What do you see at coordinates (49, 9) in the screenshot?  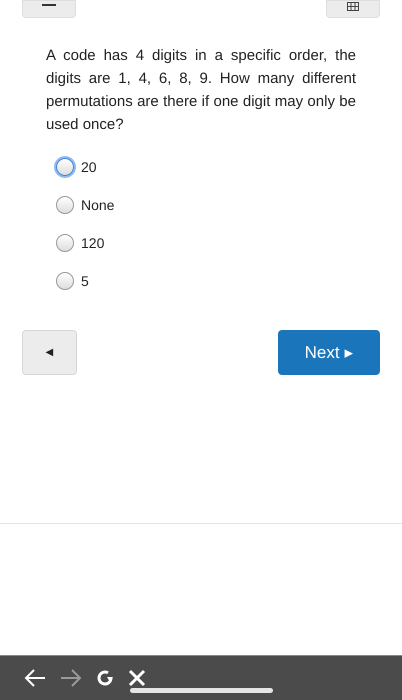 I see `minimize-button` at bounding box center [49, 9].